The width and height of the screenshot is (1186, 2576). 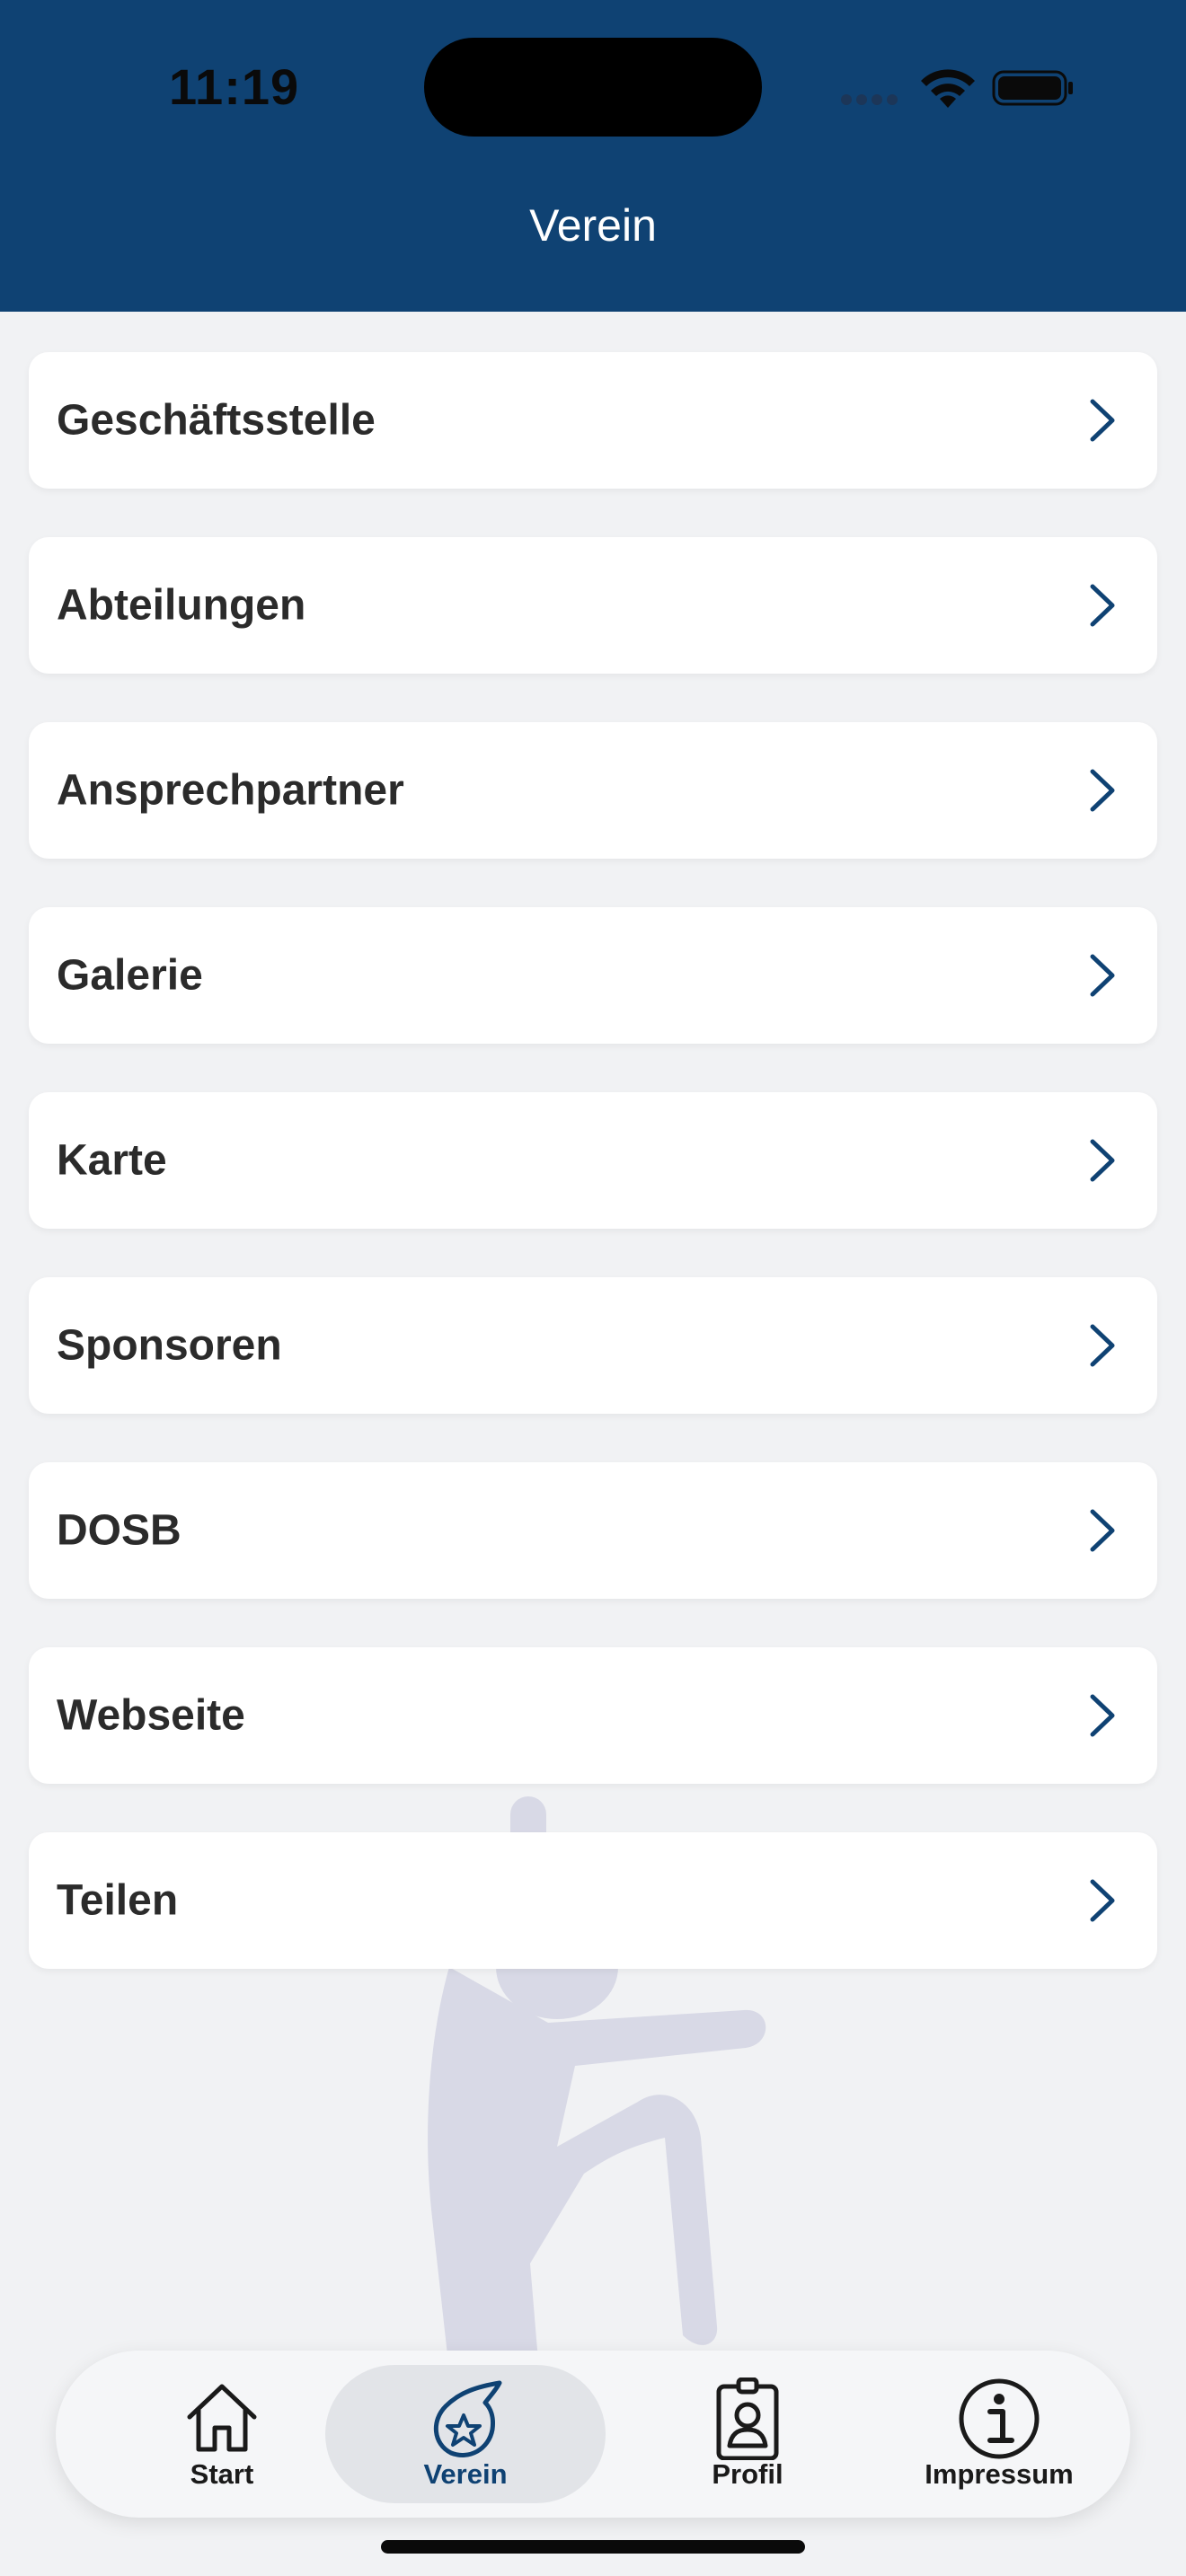 I want to click on home-icon, so click(x=222, y=2418).